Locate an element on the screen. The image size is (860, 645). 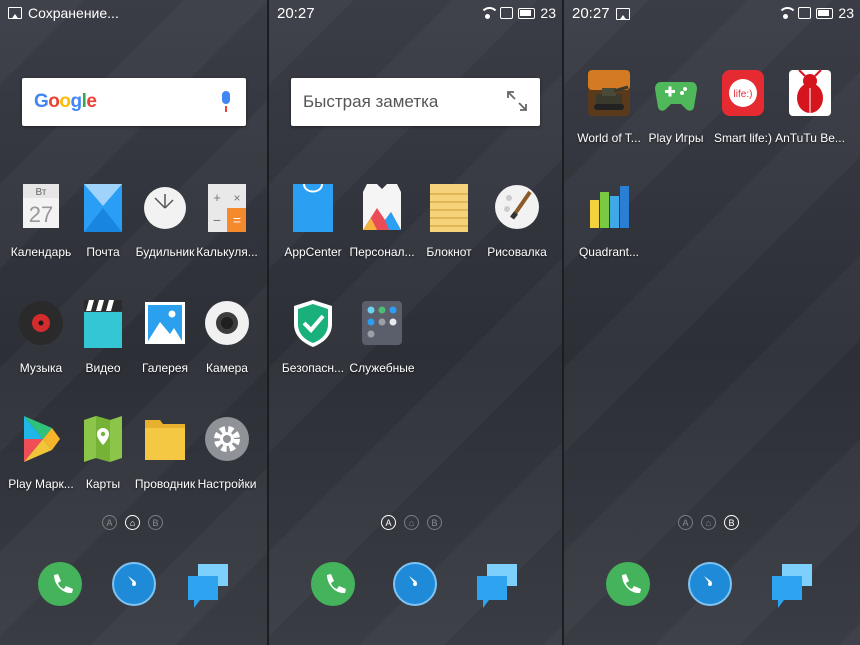
app-label: AppCenter is located at coordinates (313, 252).